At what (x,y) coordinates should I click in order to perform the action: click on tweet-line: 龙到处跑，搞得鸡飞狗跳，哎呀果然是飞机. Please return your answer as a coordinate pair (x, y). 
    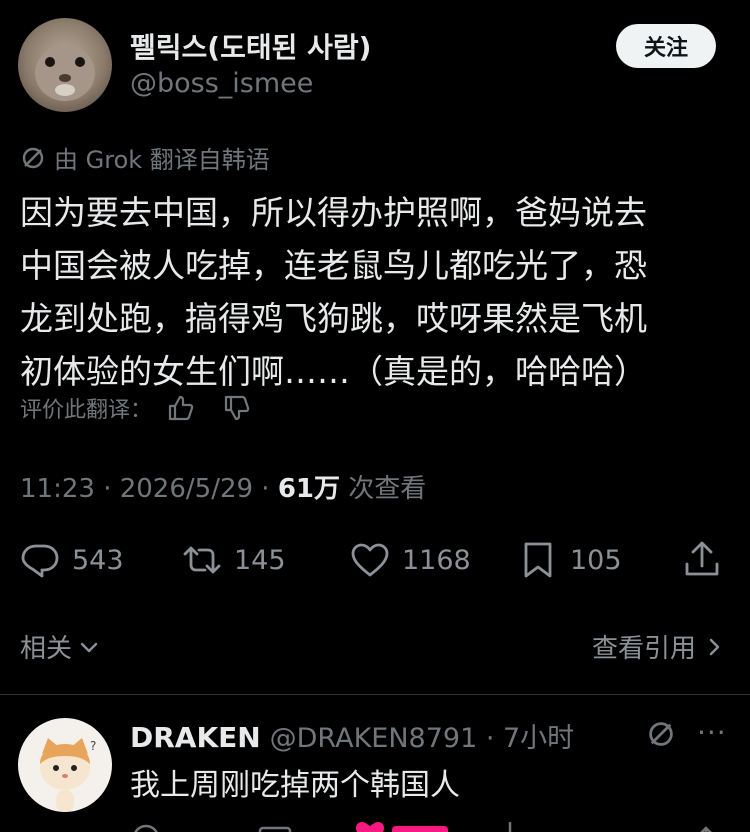
    Looking at the image, I should click on (333, 318).